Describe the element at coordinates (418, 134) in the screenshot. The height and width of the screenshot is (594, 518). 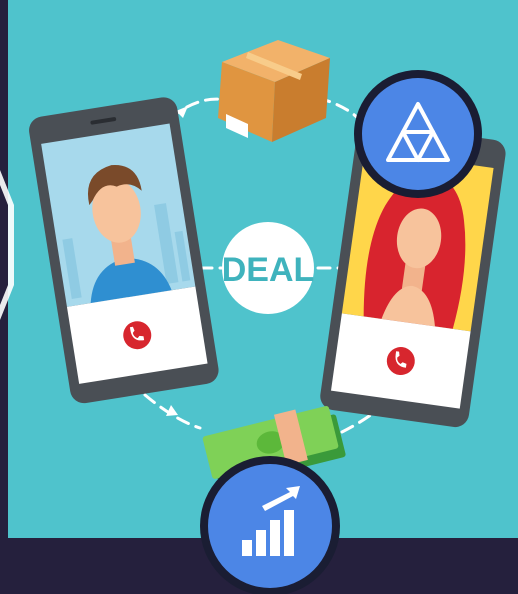
I see `brand-badge` at that location.